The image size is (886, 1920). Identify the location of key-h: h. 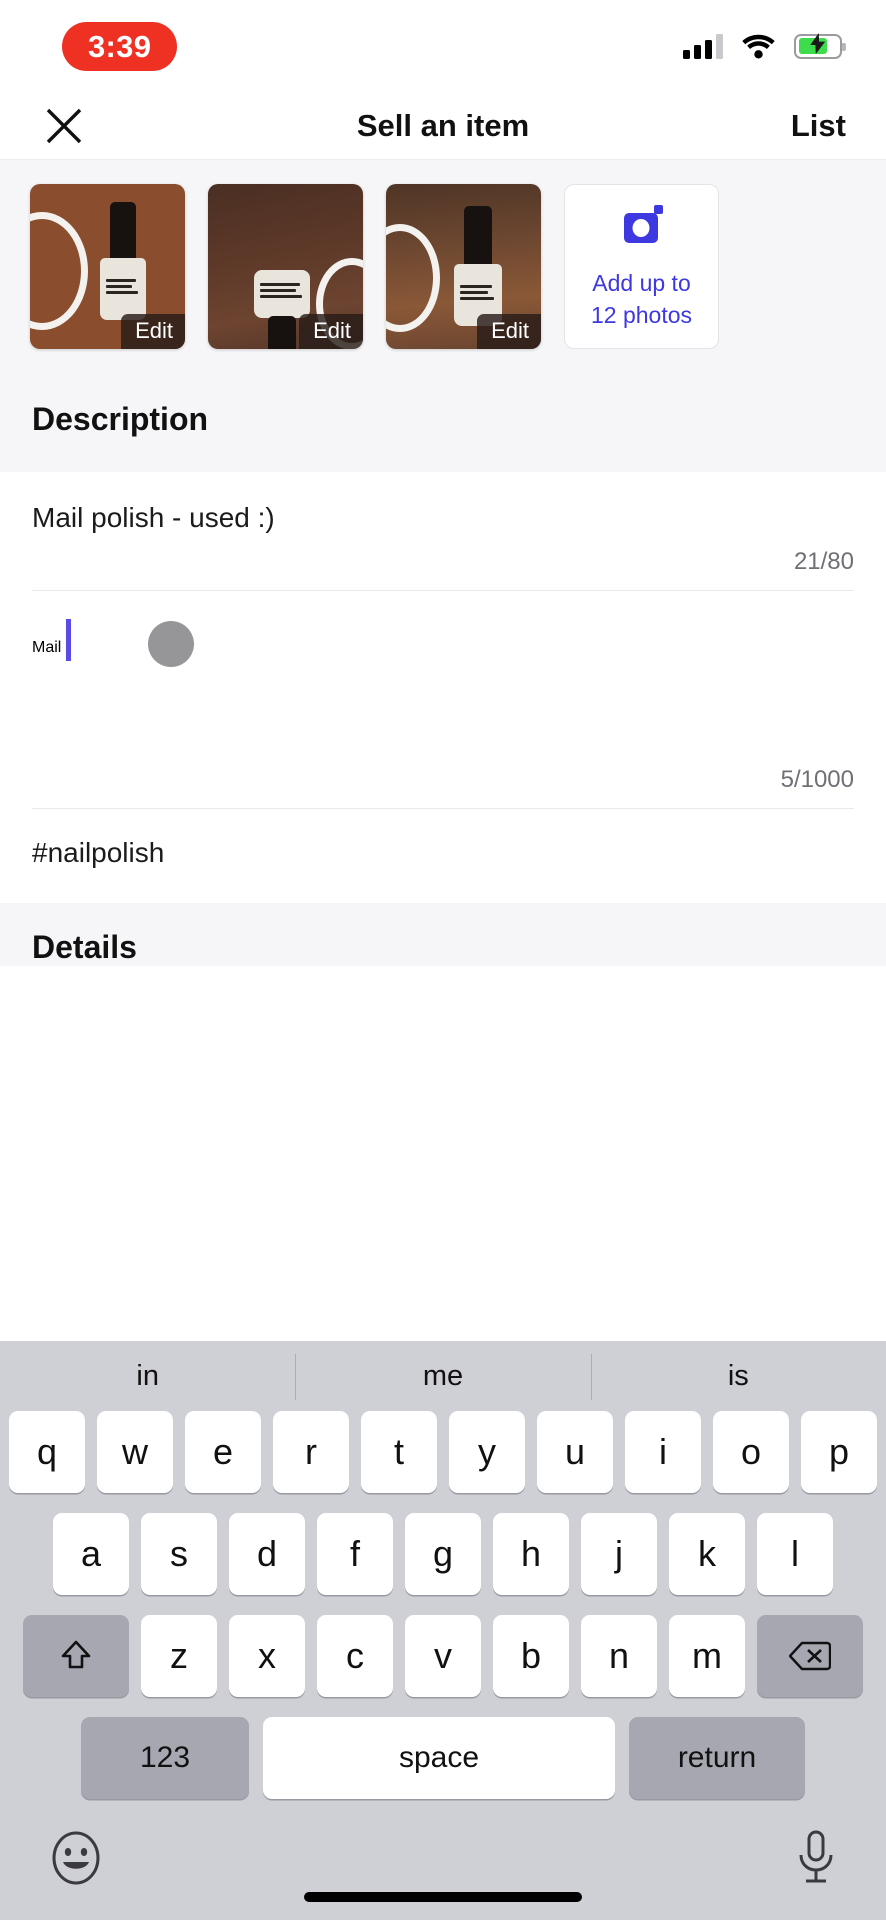
(531, 1554).